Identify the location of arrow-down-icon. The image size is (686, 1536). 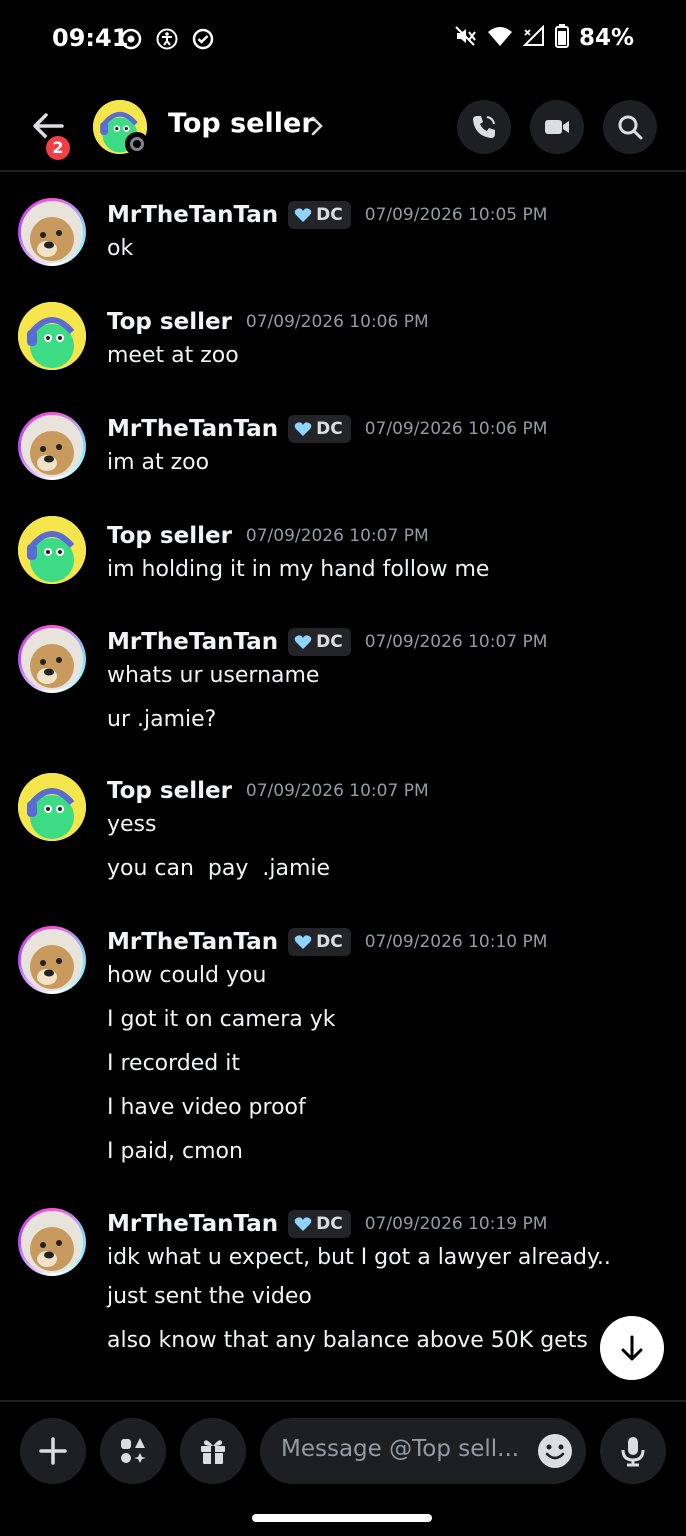
(632, 1348).